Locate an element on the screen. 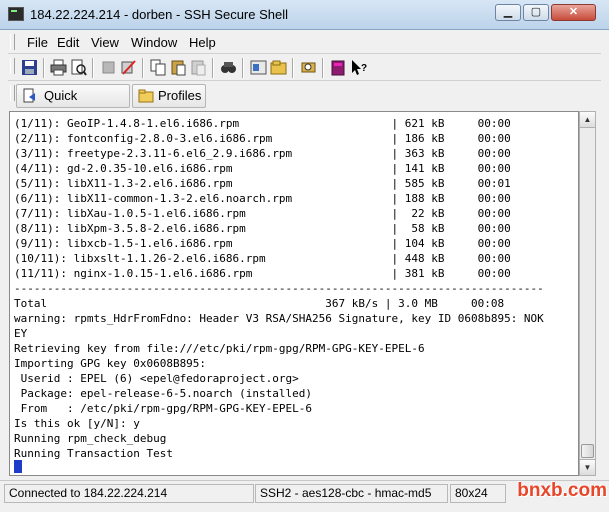 The image size is (609, 512). scroll-thumb is located at coordinates (587, 451).